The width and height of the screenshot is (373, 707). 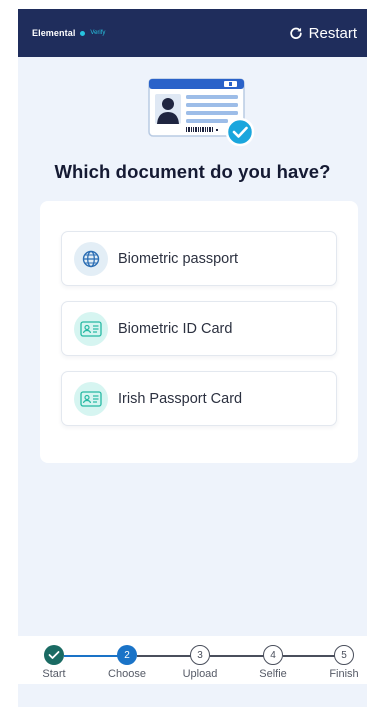 What do you see at coordinates (273, 655) in the screenshot?
I see `step-4-pending: 4` at bounding box center [273, 655].